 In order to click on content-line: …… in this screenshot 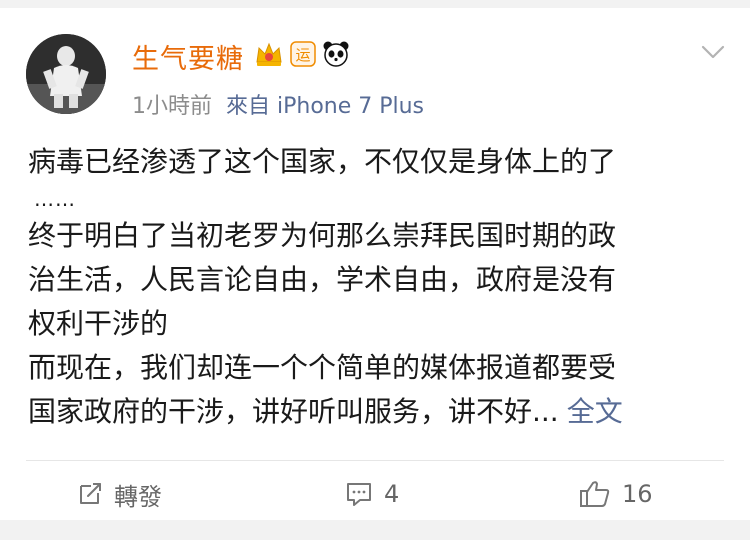, I will do `click(55, 199)`.